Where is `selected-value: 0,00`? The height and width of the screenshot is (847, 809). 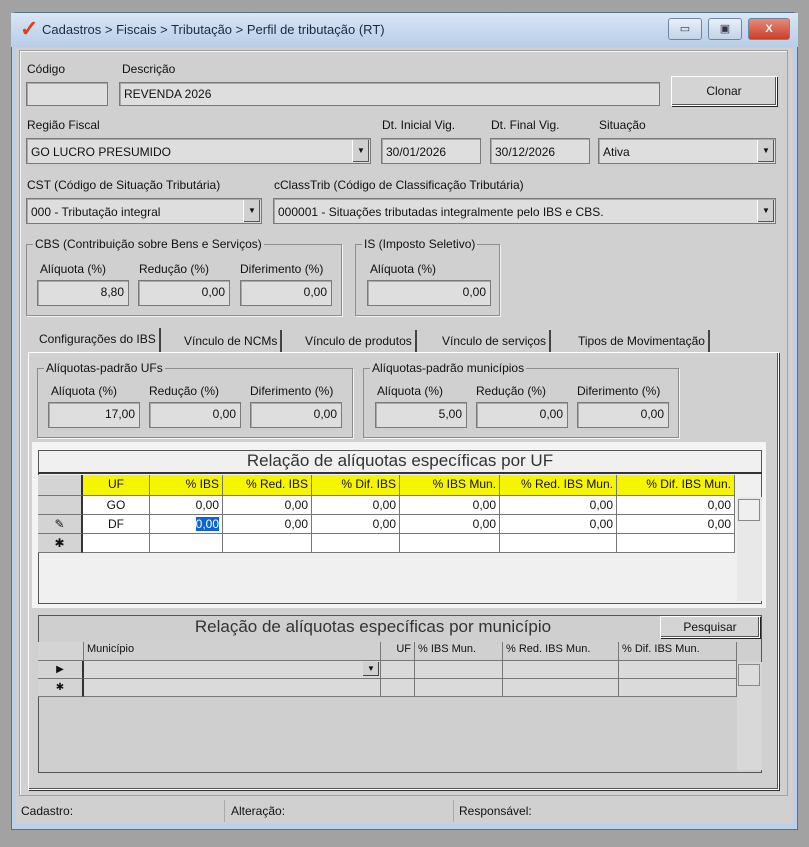
selected-value: 0,00 is located at coordinates (207, 524).